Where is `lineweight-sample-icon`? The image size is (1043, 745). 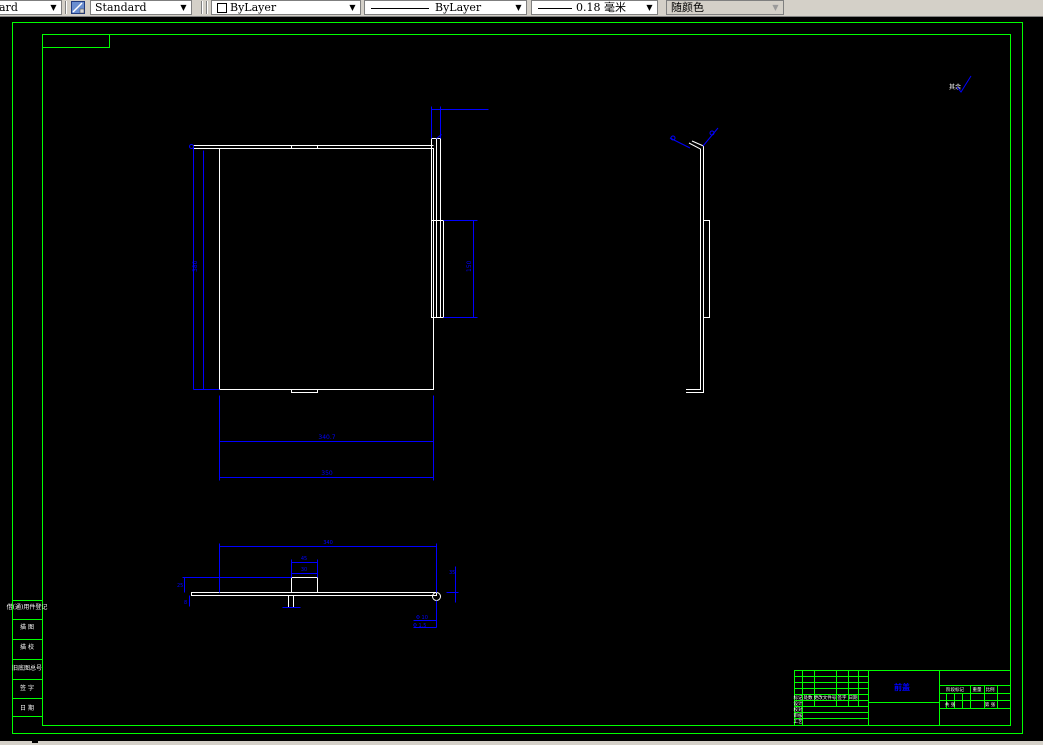 lineweight-sample-icon is located at coordinates (555, 8).